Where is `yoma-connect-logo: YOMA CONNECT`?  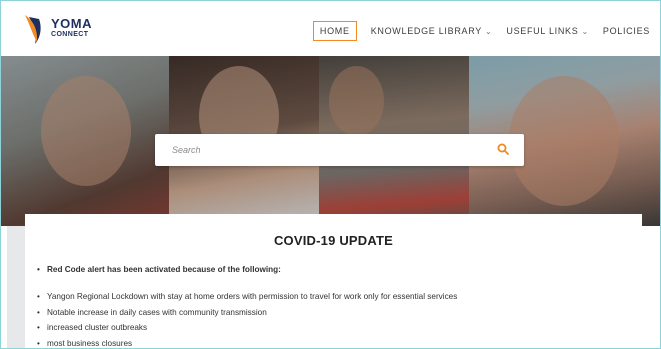 yoma-connect-logo: YOMA CONNECT is located at coordinates (65, 29).